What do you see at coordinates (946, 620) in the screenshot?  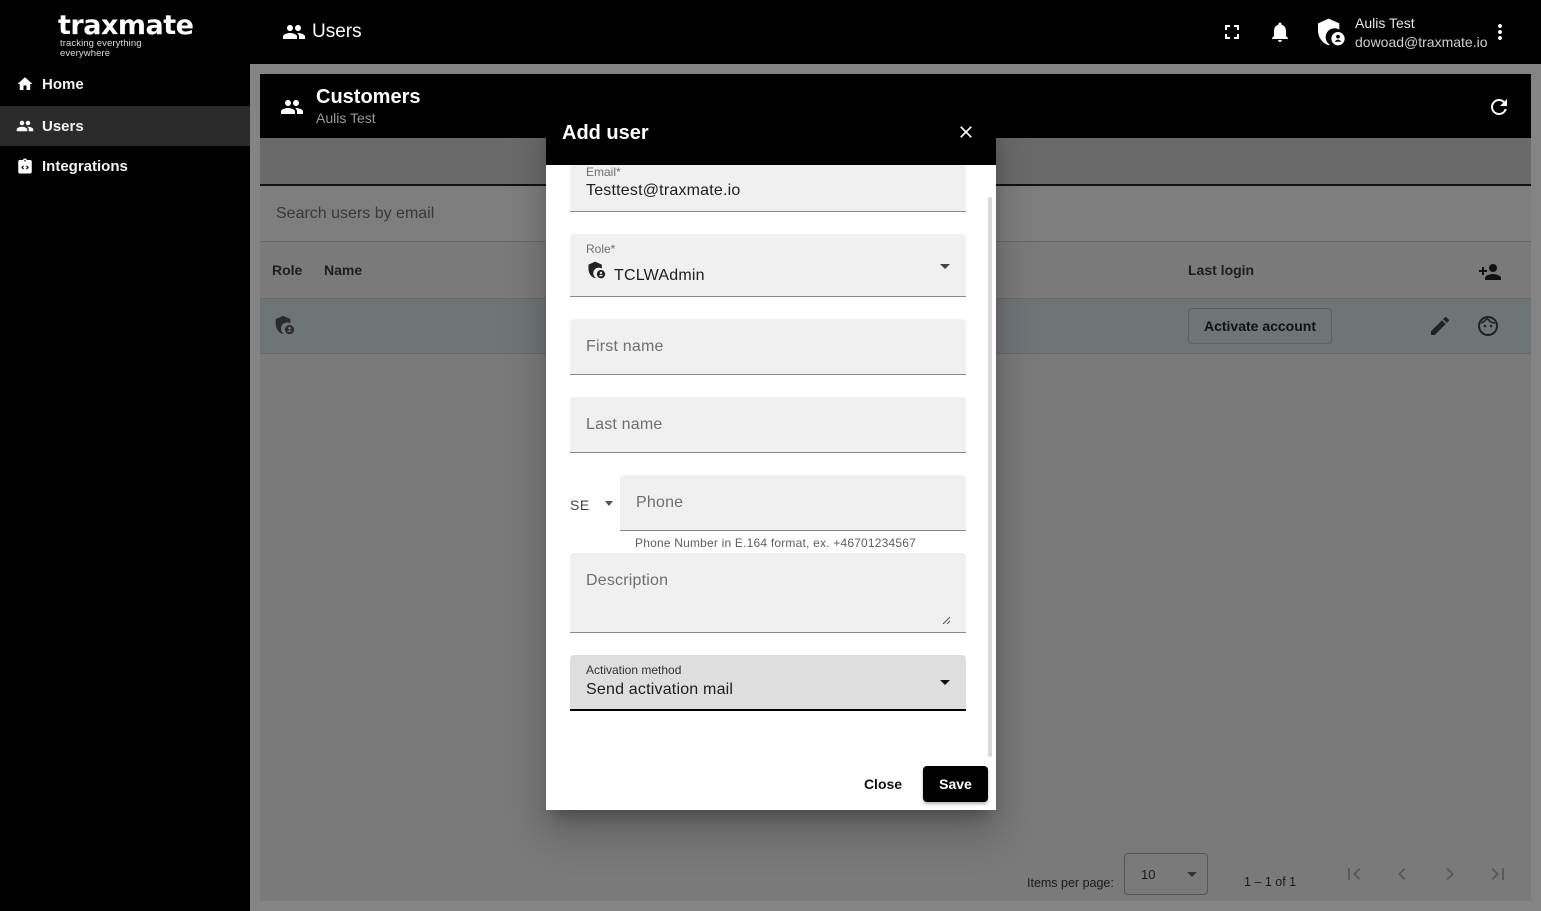 I see `resize-handle-icon` at bounding box center [946, 620].